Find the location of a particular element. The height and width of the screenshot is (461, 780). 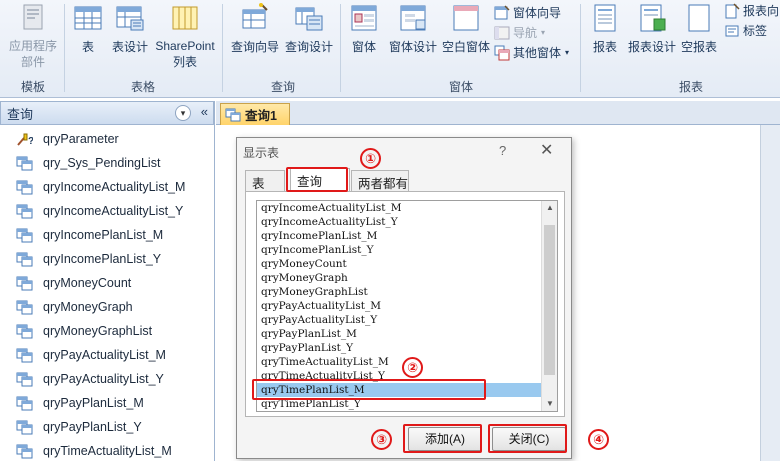

nav-query-item: qryMoneyCount is located at coordinates (107, 283).